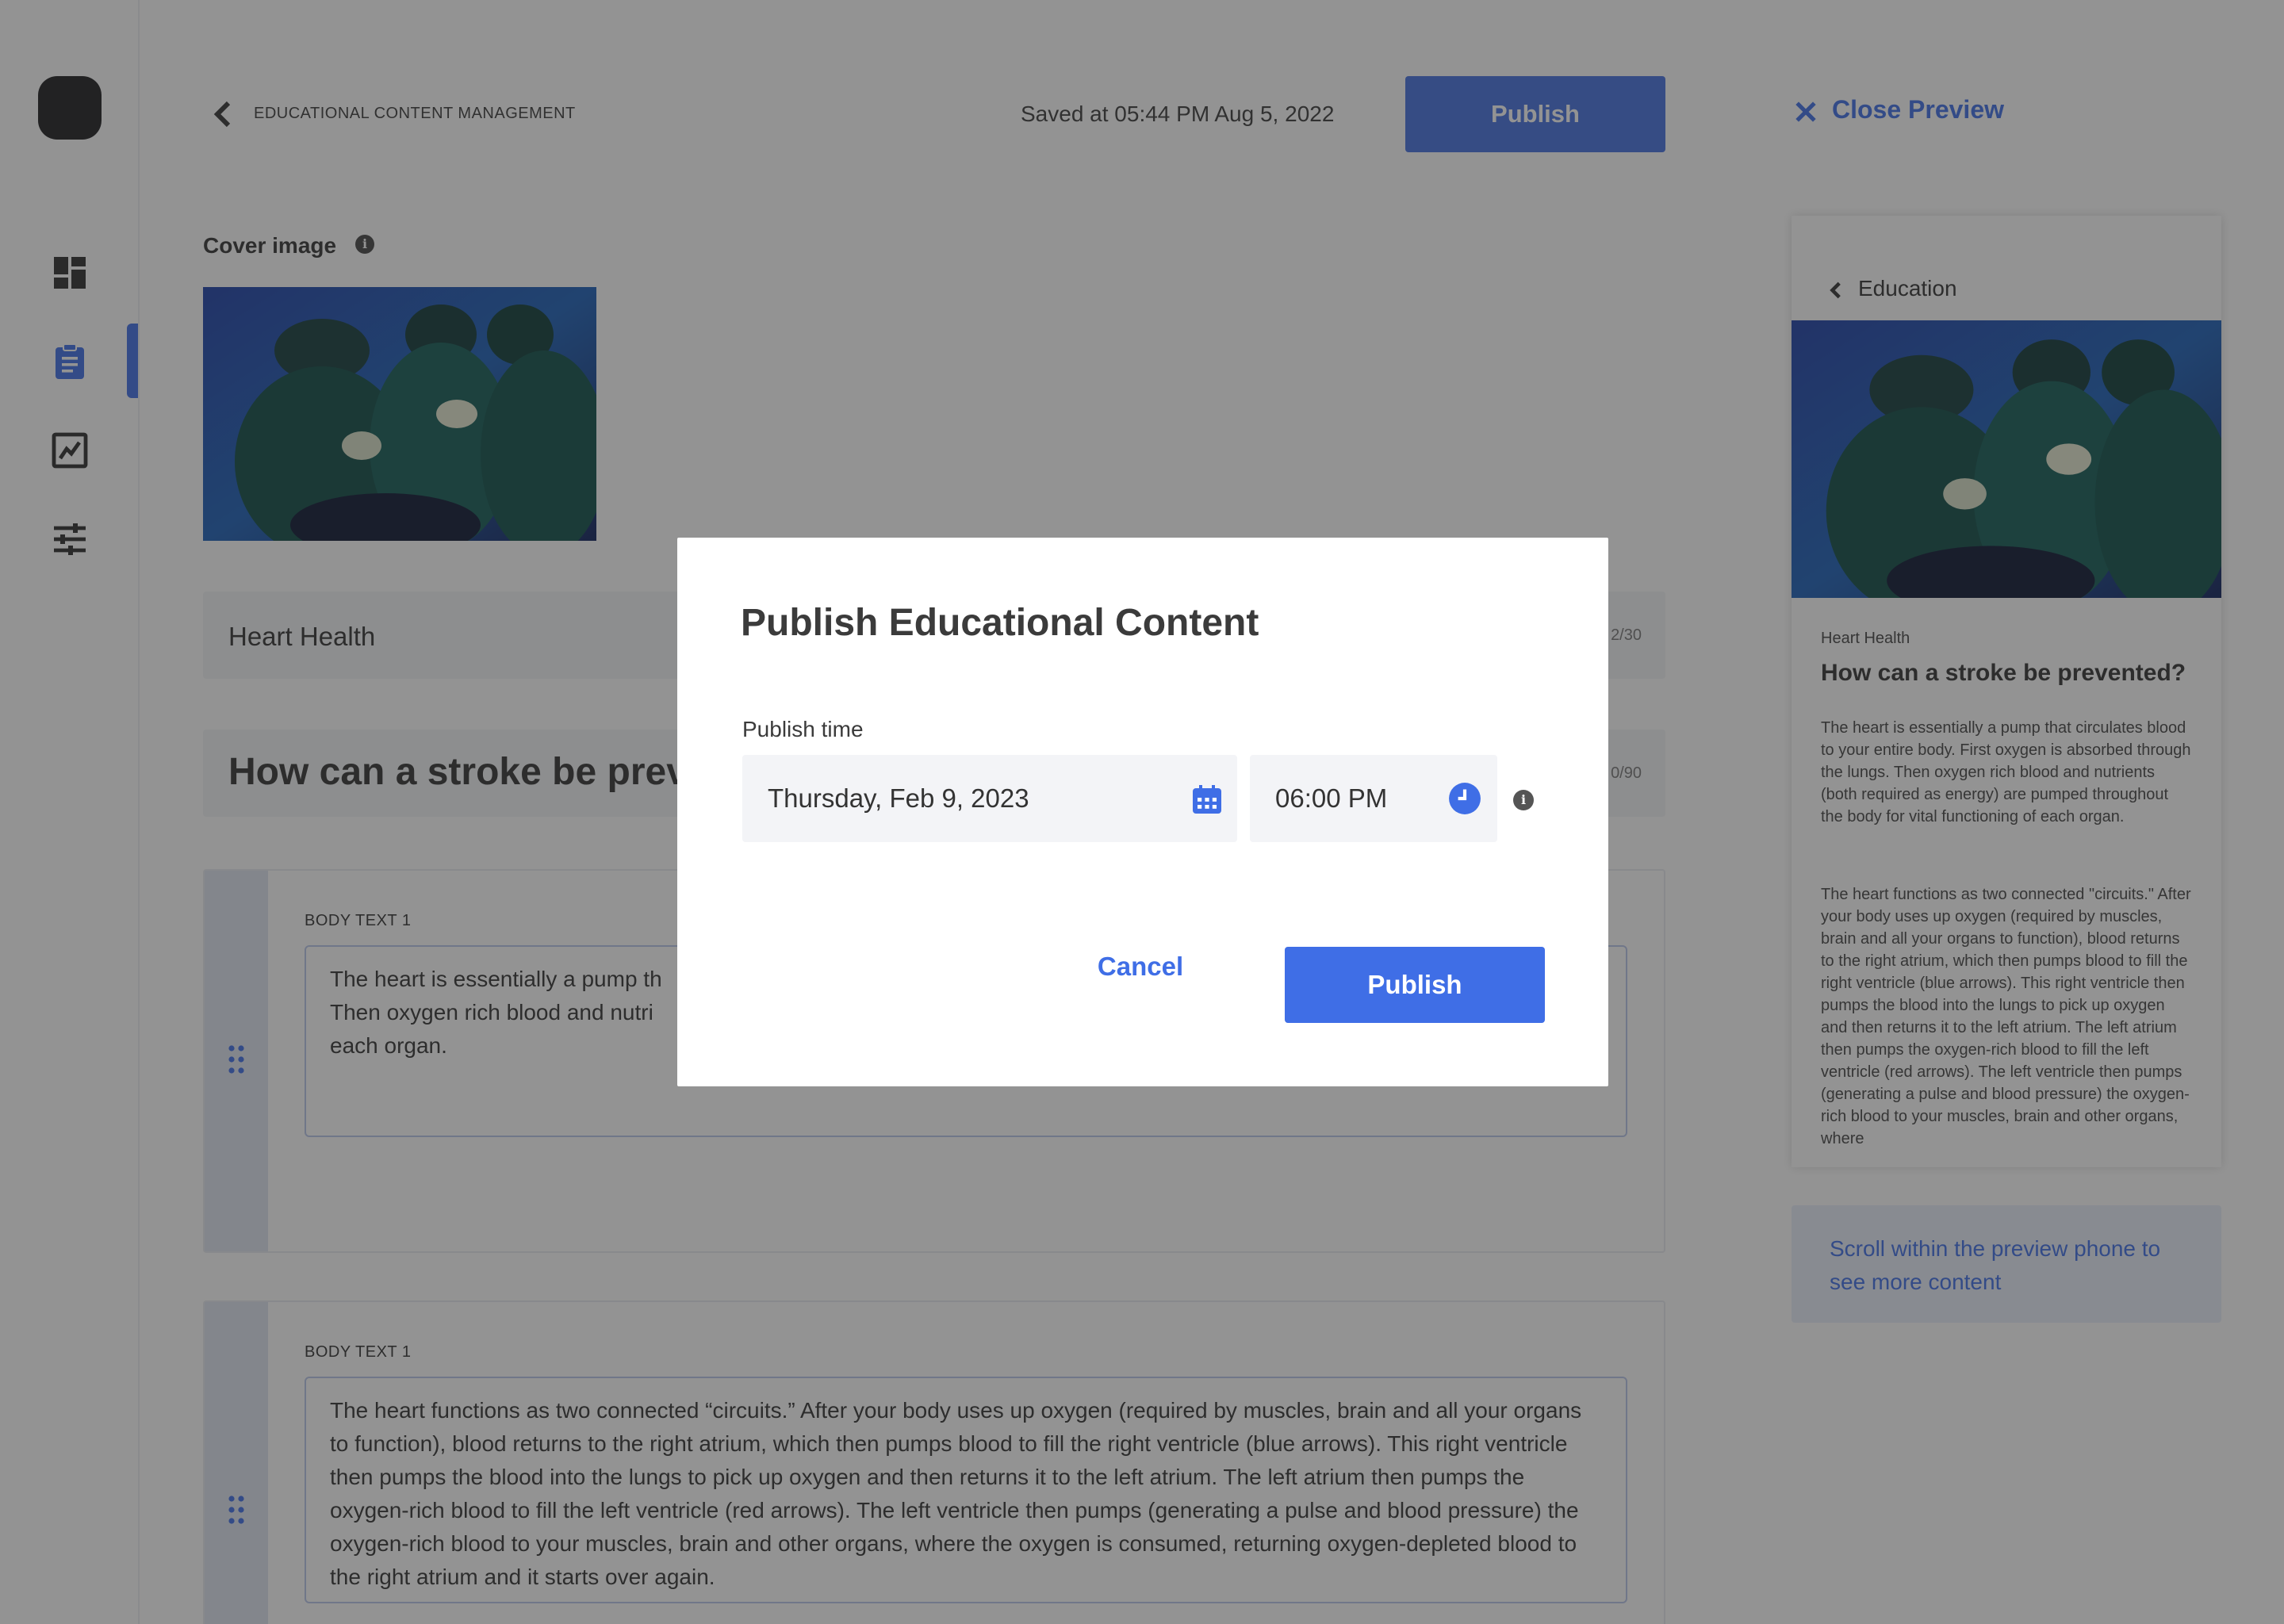  What do you see at coordinates (1207, 799) in the screenshot?
I see `calendar-icon` at bounding box center [1207, 799].